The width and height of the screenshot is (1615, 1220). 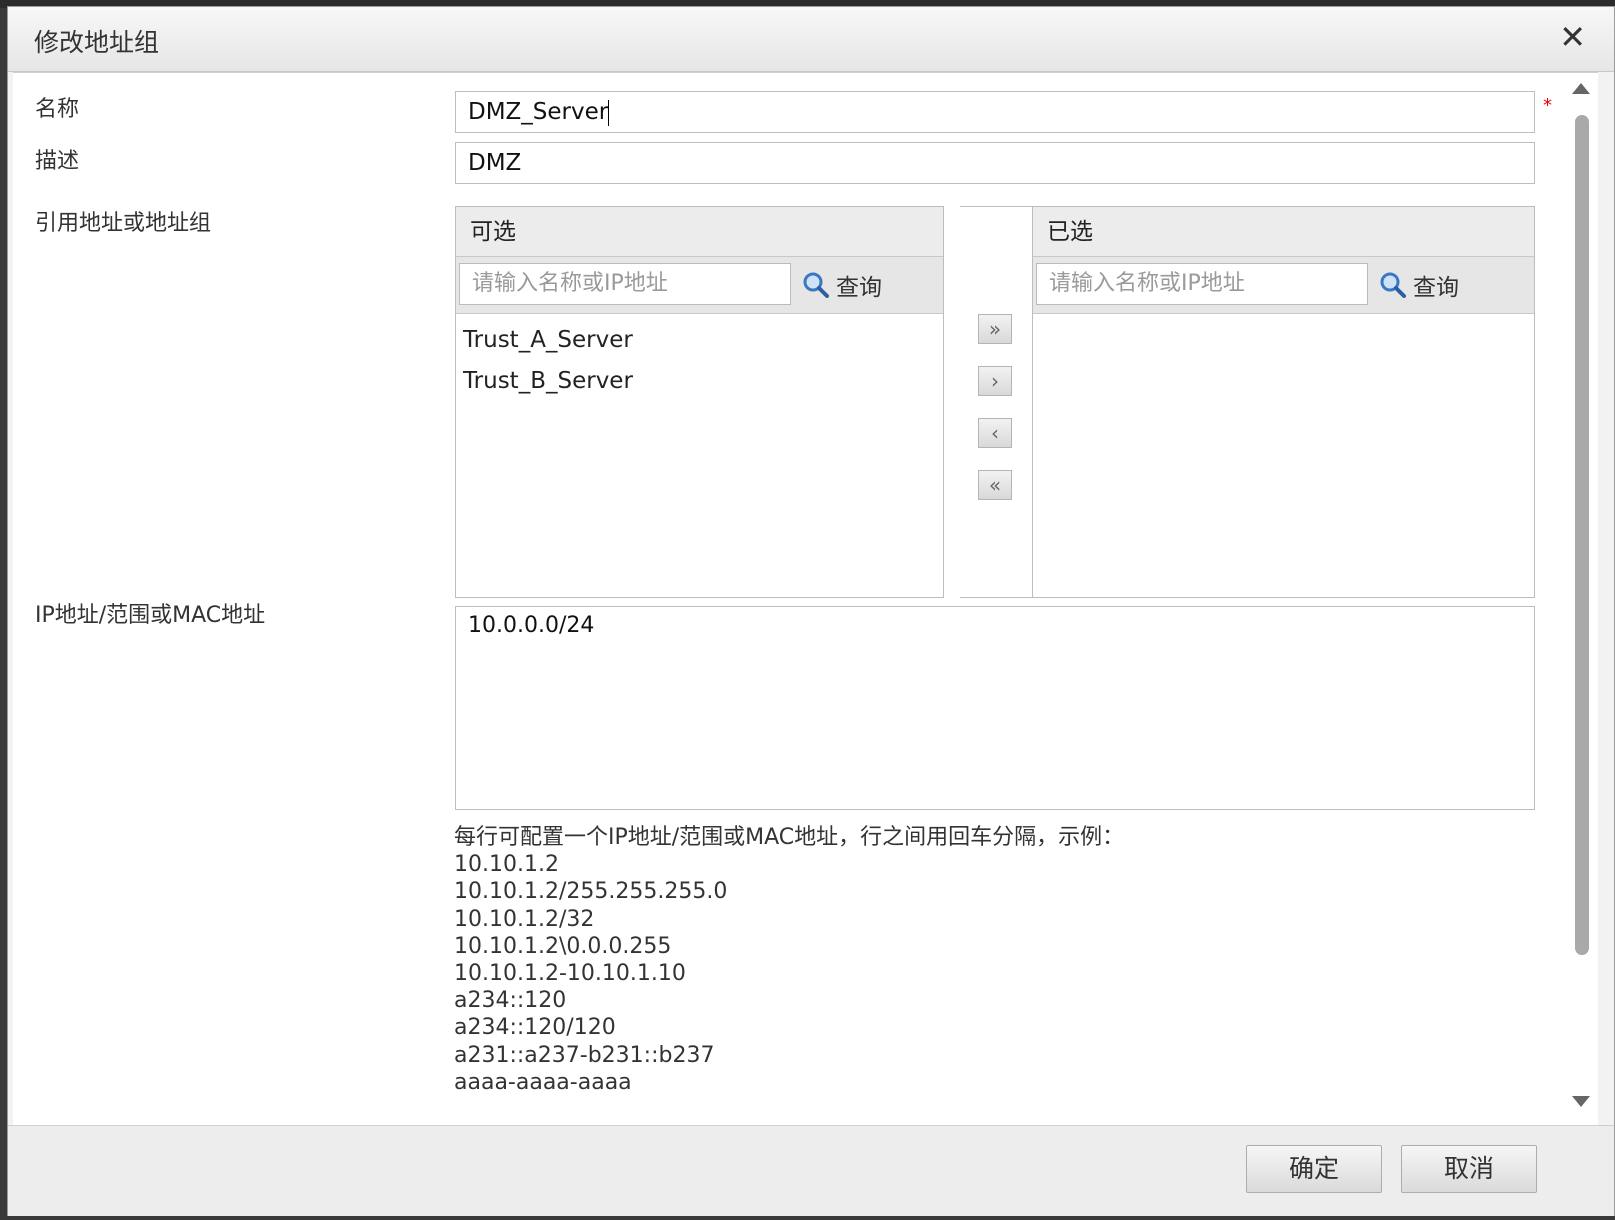 What do you see at coordinates (123, 223) in the screenshot?
I see `reference-label: 引用地址或地址组` at bounding box center [123, 223].